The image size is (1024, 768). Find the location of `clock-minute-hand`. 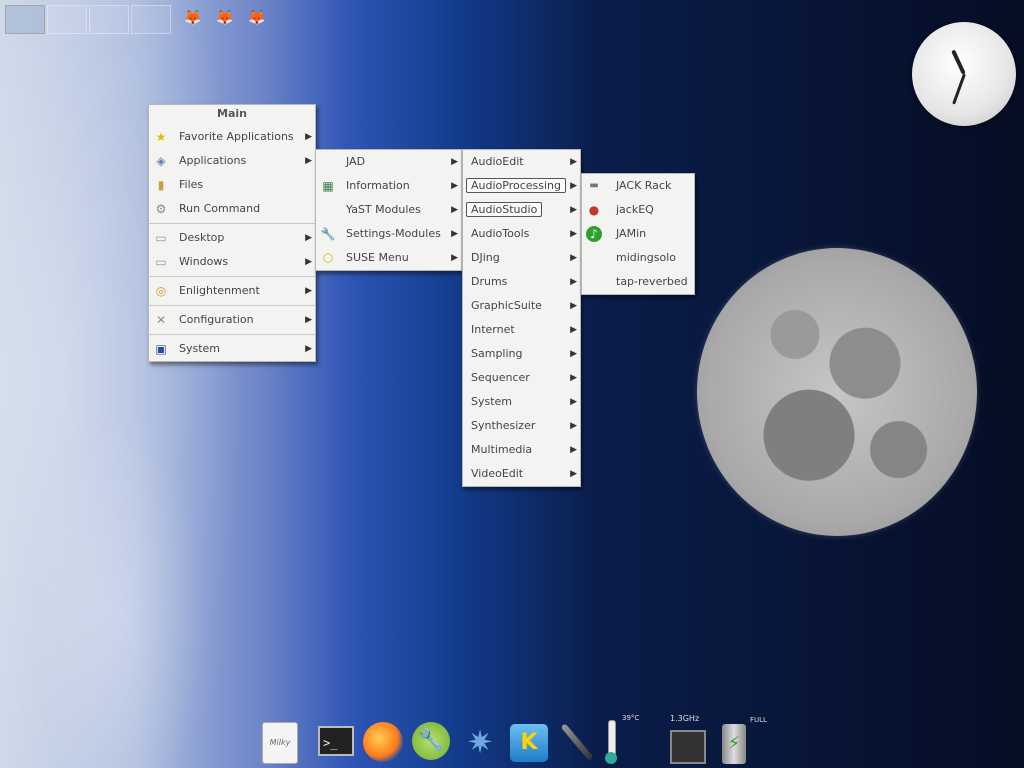

clock-minute-hand is located at coordinates (958, 89).